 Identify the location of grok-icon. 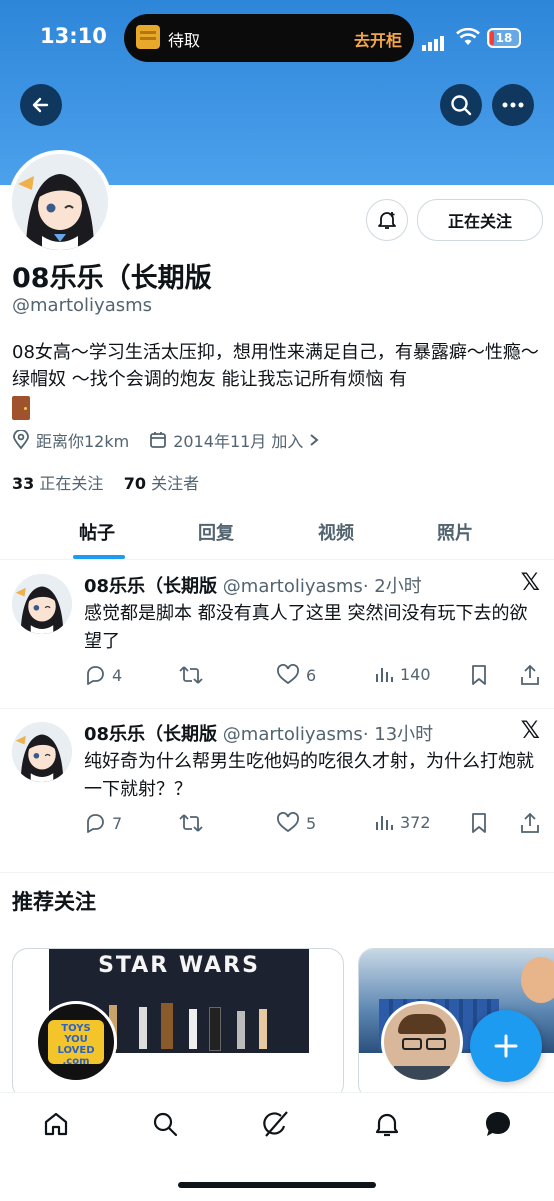
(275, 1124).